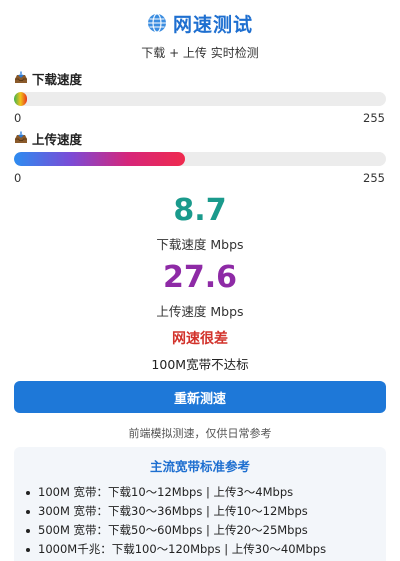 Image resolution: width=400 pixels, height=561 pixels. What do you see at coordinates (20, 99) in the screenshot?
I see `download-progress-fill` at bounding box center [20, 99].